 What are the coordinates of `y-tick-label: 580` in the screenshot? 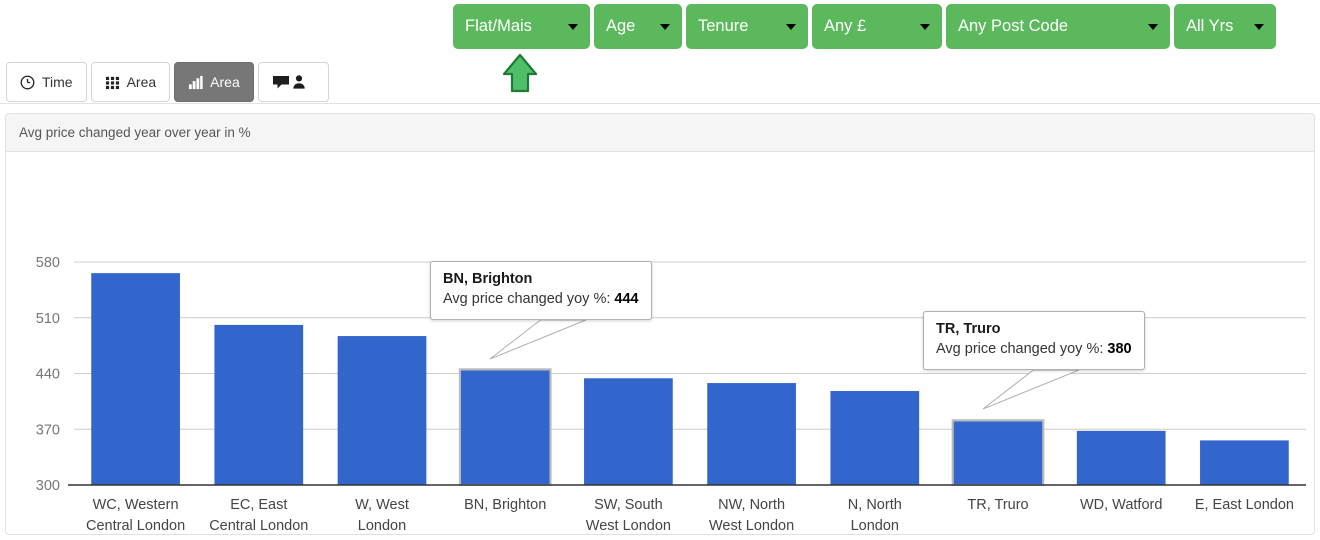 It's located at (48, 263).